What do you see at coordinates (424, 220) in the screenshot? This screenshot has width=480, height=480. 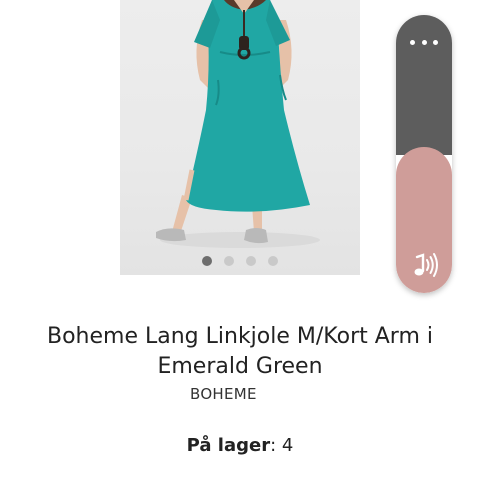 I see `widget-sound-section` at bounding box center [424, 220].